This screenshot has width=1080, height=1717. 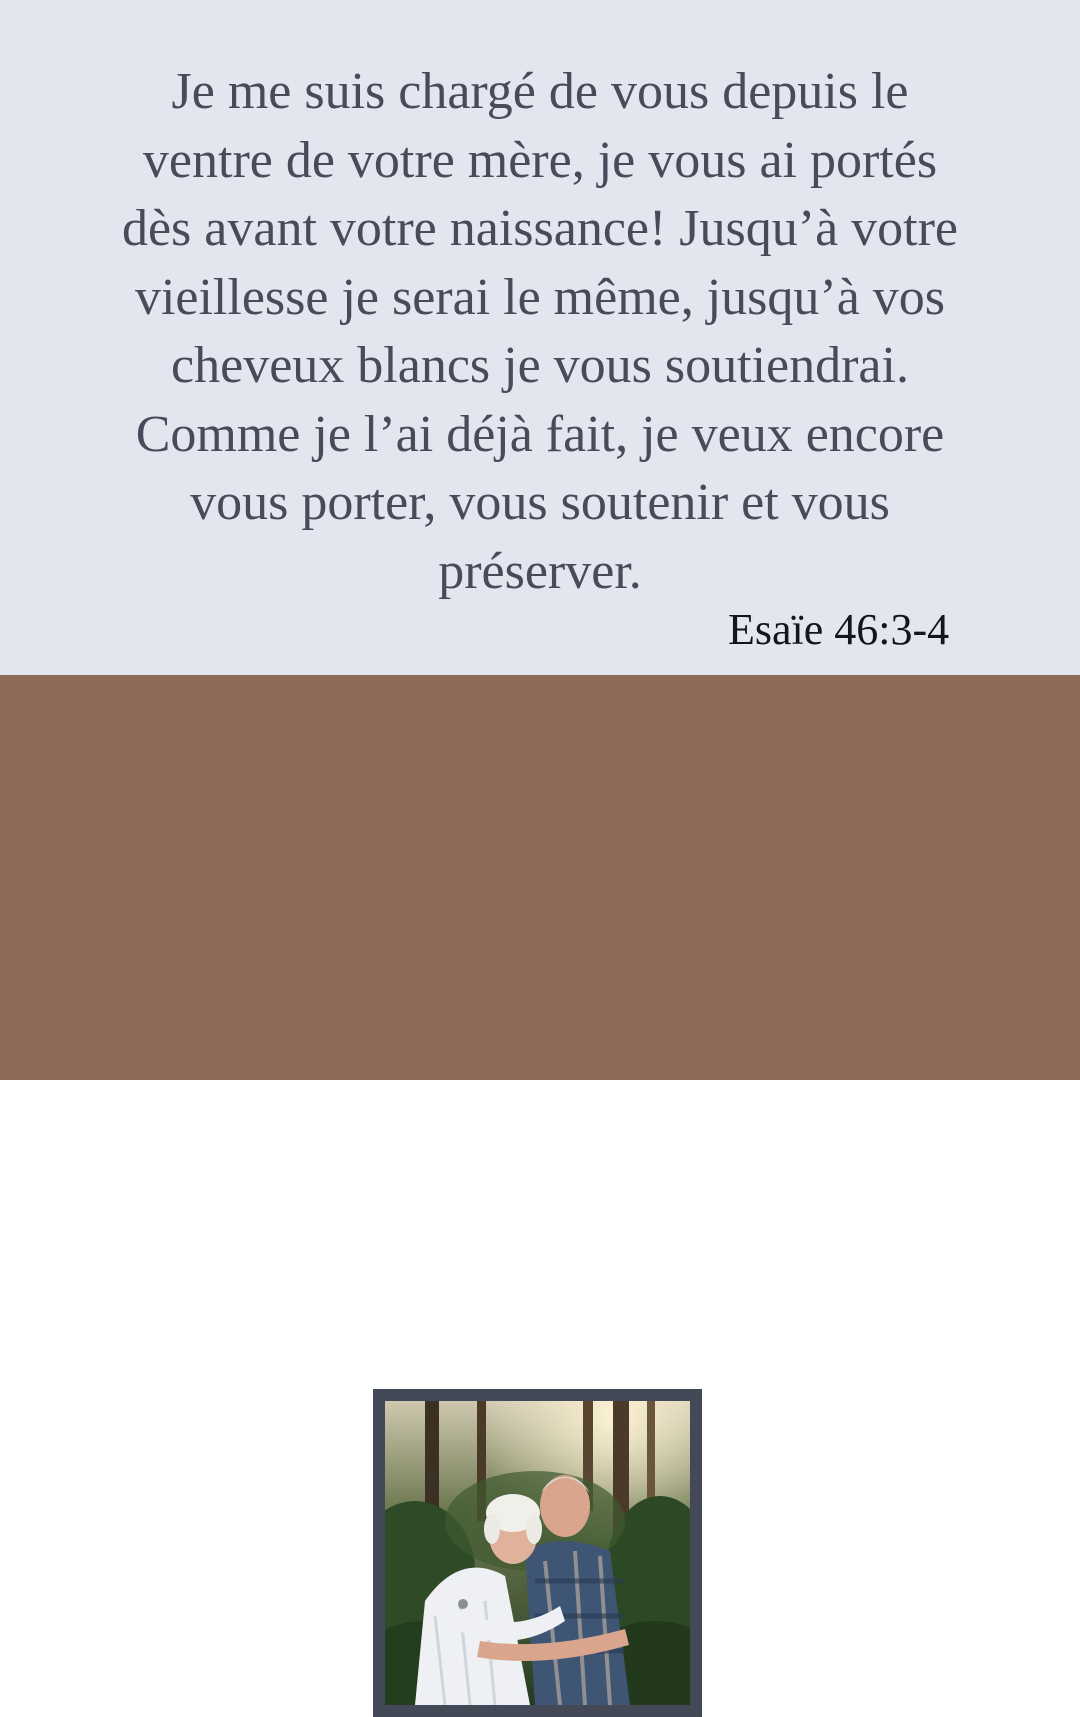 I want to click on verse-line: vieillesse je serai le même, jusqu’à vos, so click(x=540, y=297).